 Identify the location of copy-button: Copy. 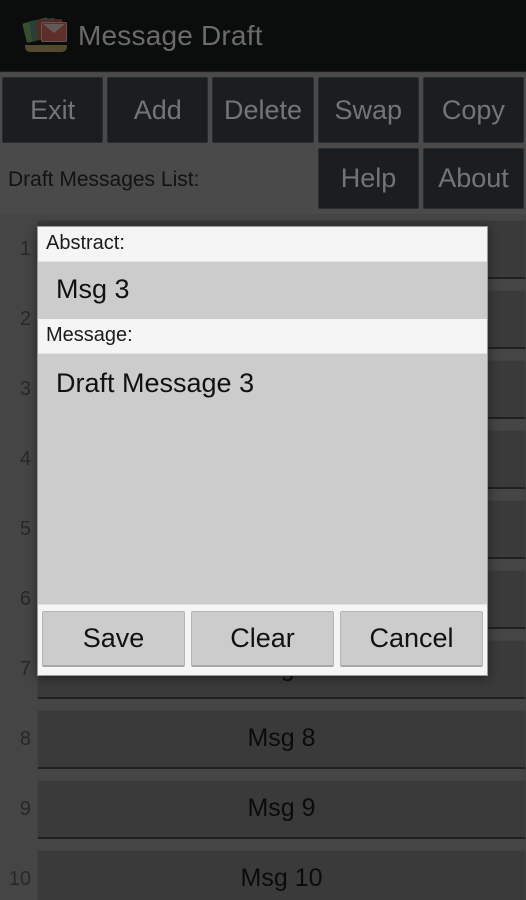
(473, 110).